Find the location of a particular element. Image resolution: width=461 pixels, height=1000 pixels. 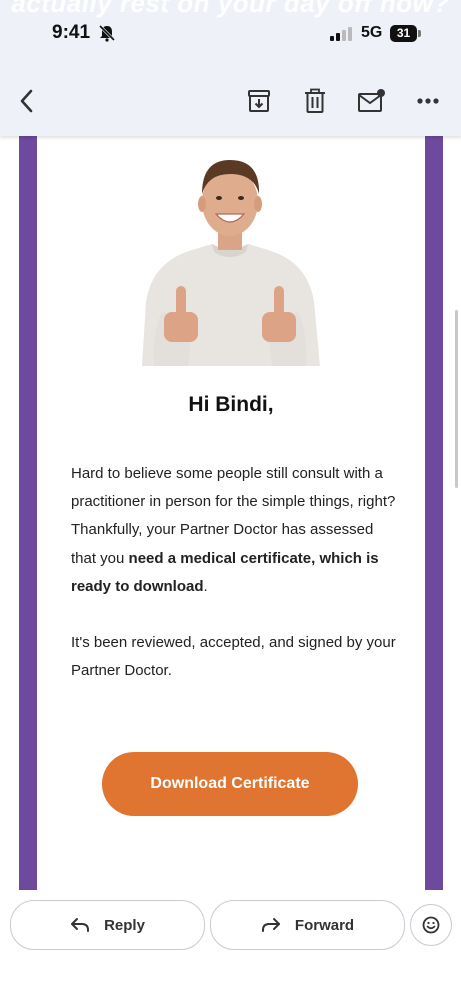

more-button is located at coordinates (428, 101).